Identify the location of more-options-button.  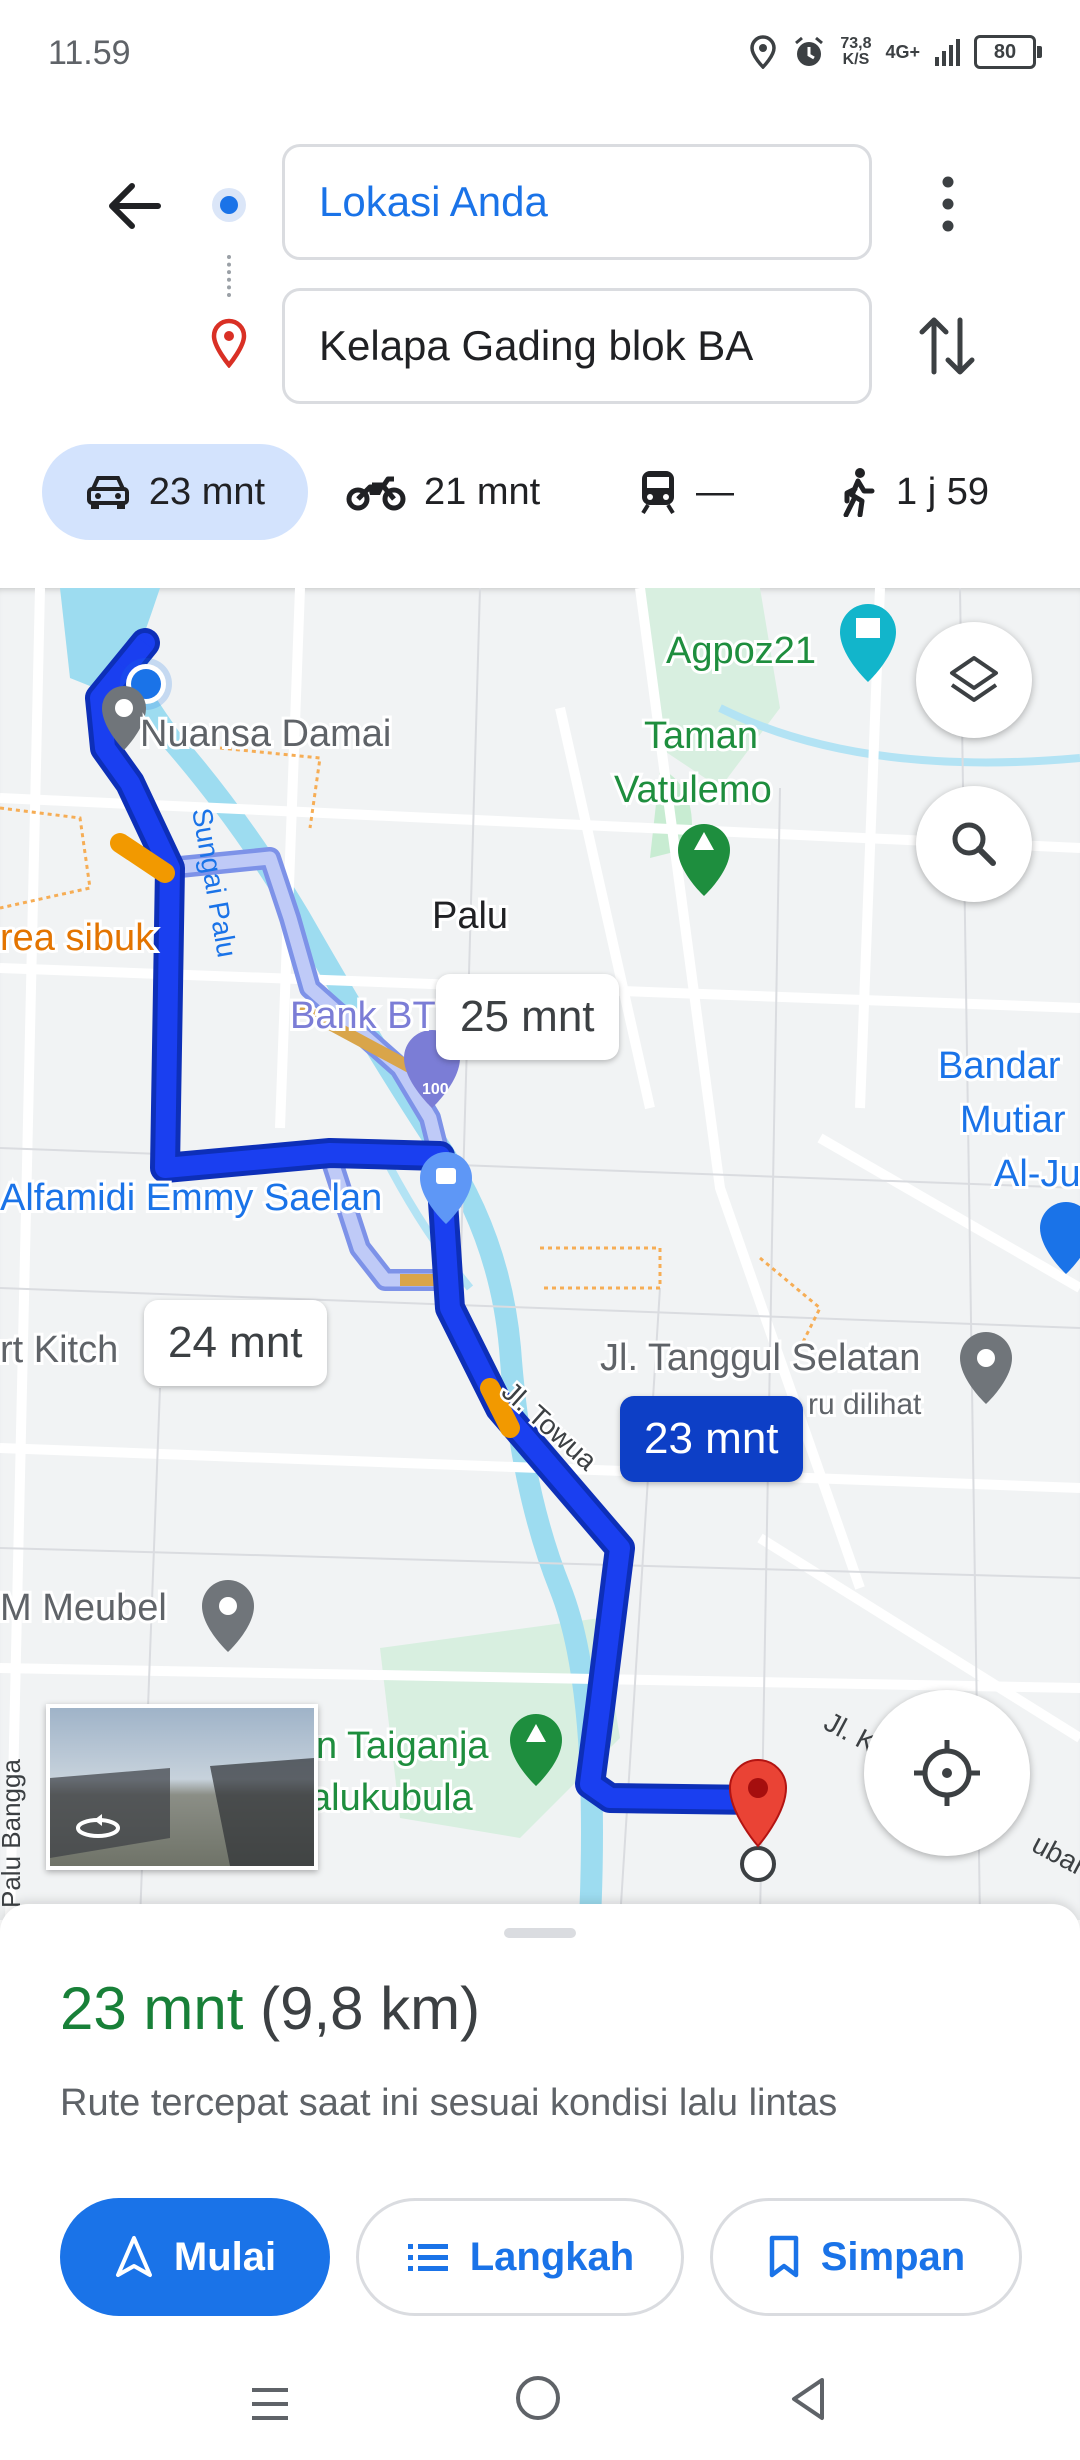
(948, 204).